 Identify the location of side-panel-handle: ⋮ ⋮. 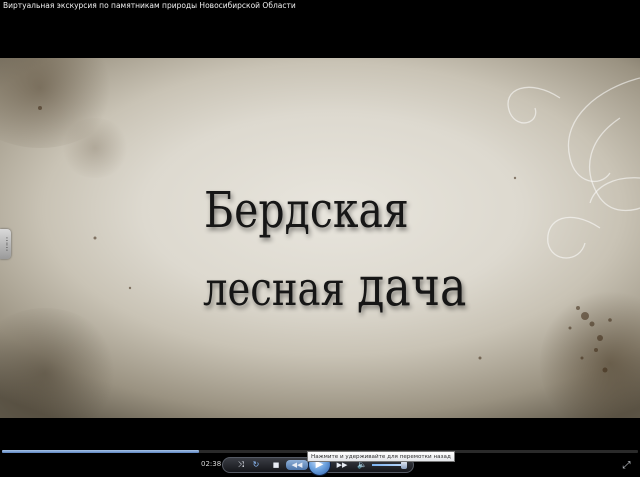
(5, 244).